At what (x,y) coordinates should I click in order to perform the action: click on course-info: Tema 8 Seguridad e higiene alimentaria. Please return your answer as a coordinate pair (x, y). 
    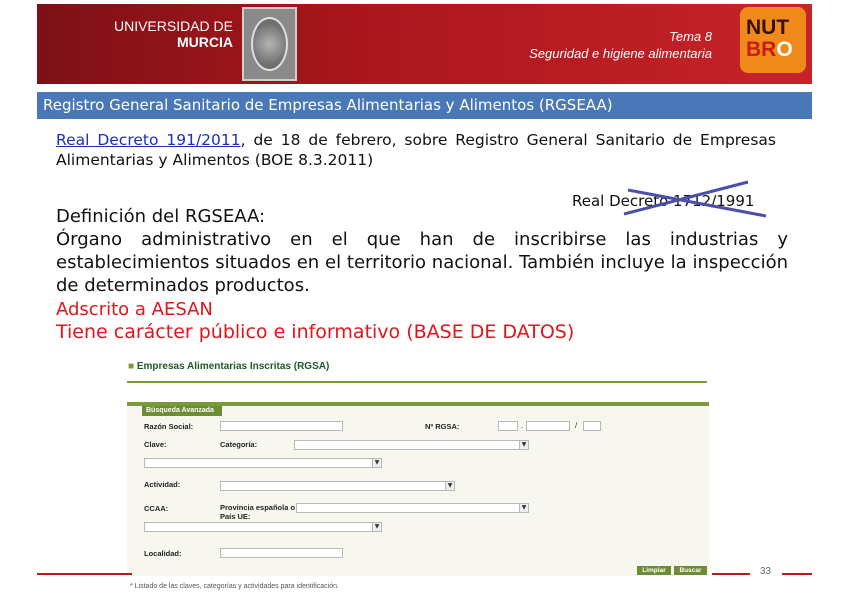
    Looking at the image, I should click on (562, 45).